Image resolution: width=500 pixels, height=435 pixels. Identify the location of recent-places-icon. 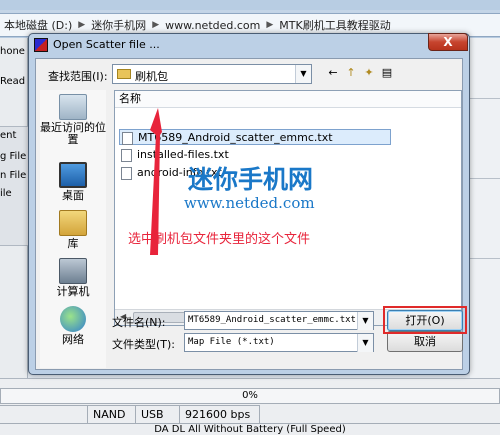
(73, 107).